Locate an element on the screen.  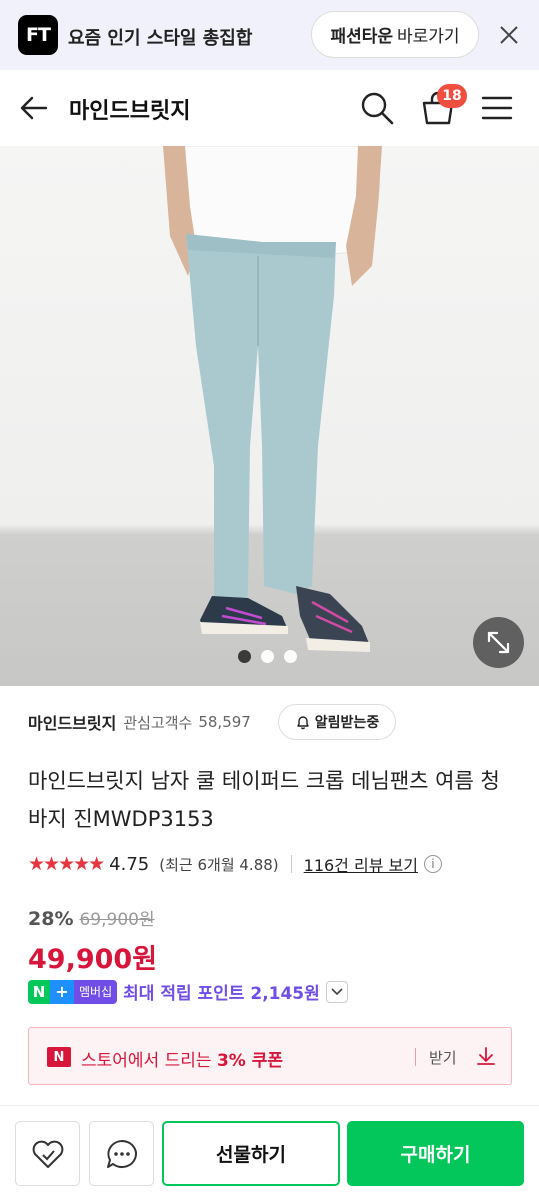
promo-text: 요즘 인기 스타일 총집합 is located at coordinates (160, 38).